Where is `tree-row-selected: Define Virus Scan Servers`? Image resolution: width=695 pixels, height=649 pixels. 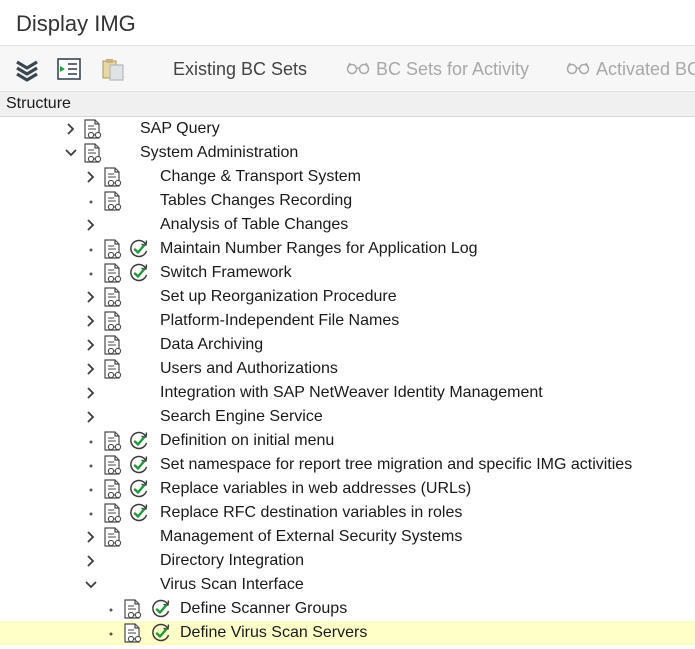
tree-row-selected: Define Virus Scan Servers is located at coordinates (347, 633).